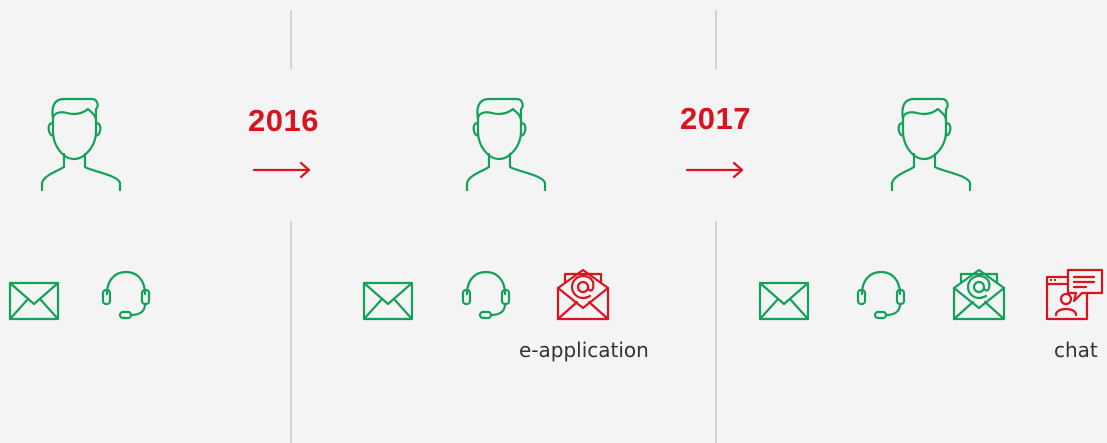 The height and width of the screenshot is (443, 1107). What do you see at coordinates (715, 118) in the screenshot?
I see `transition-year: 2017` at bounding box center [715, 118].